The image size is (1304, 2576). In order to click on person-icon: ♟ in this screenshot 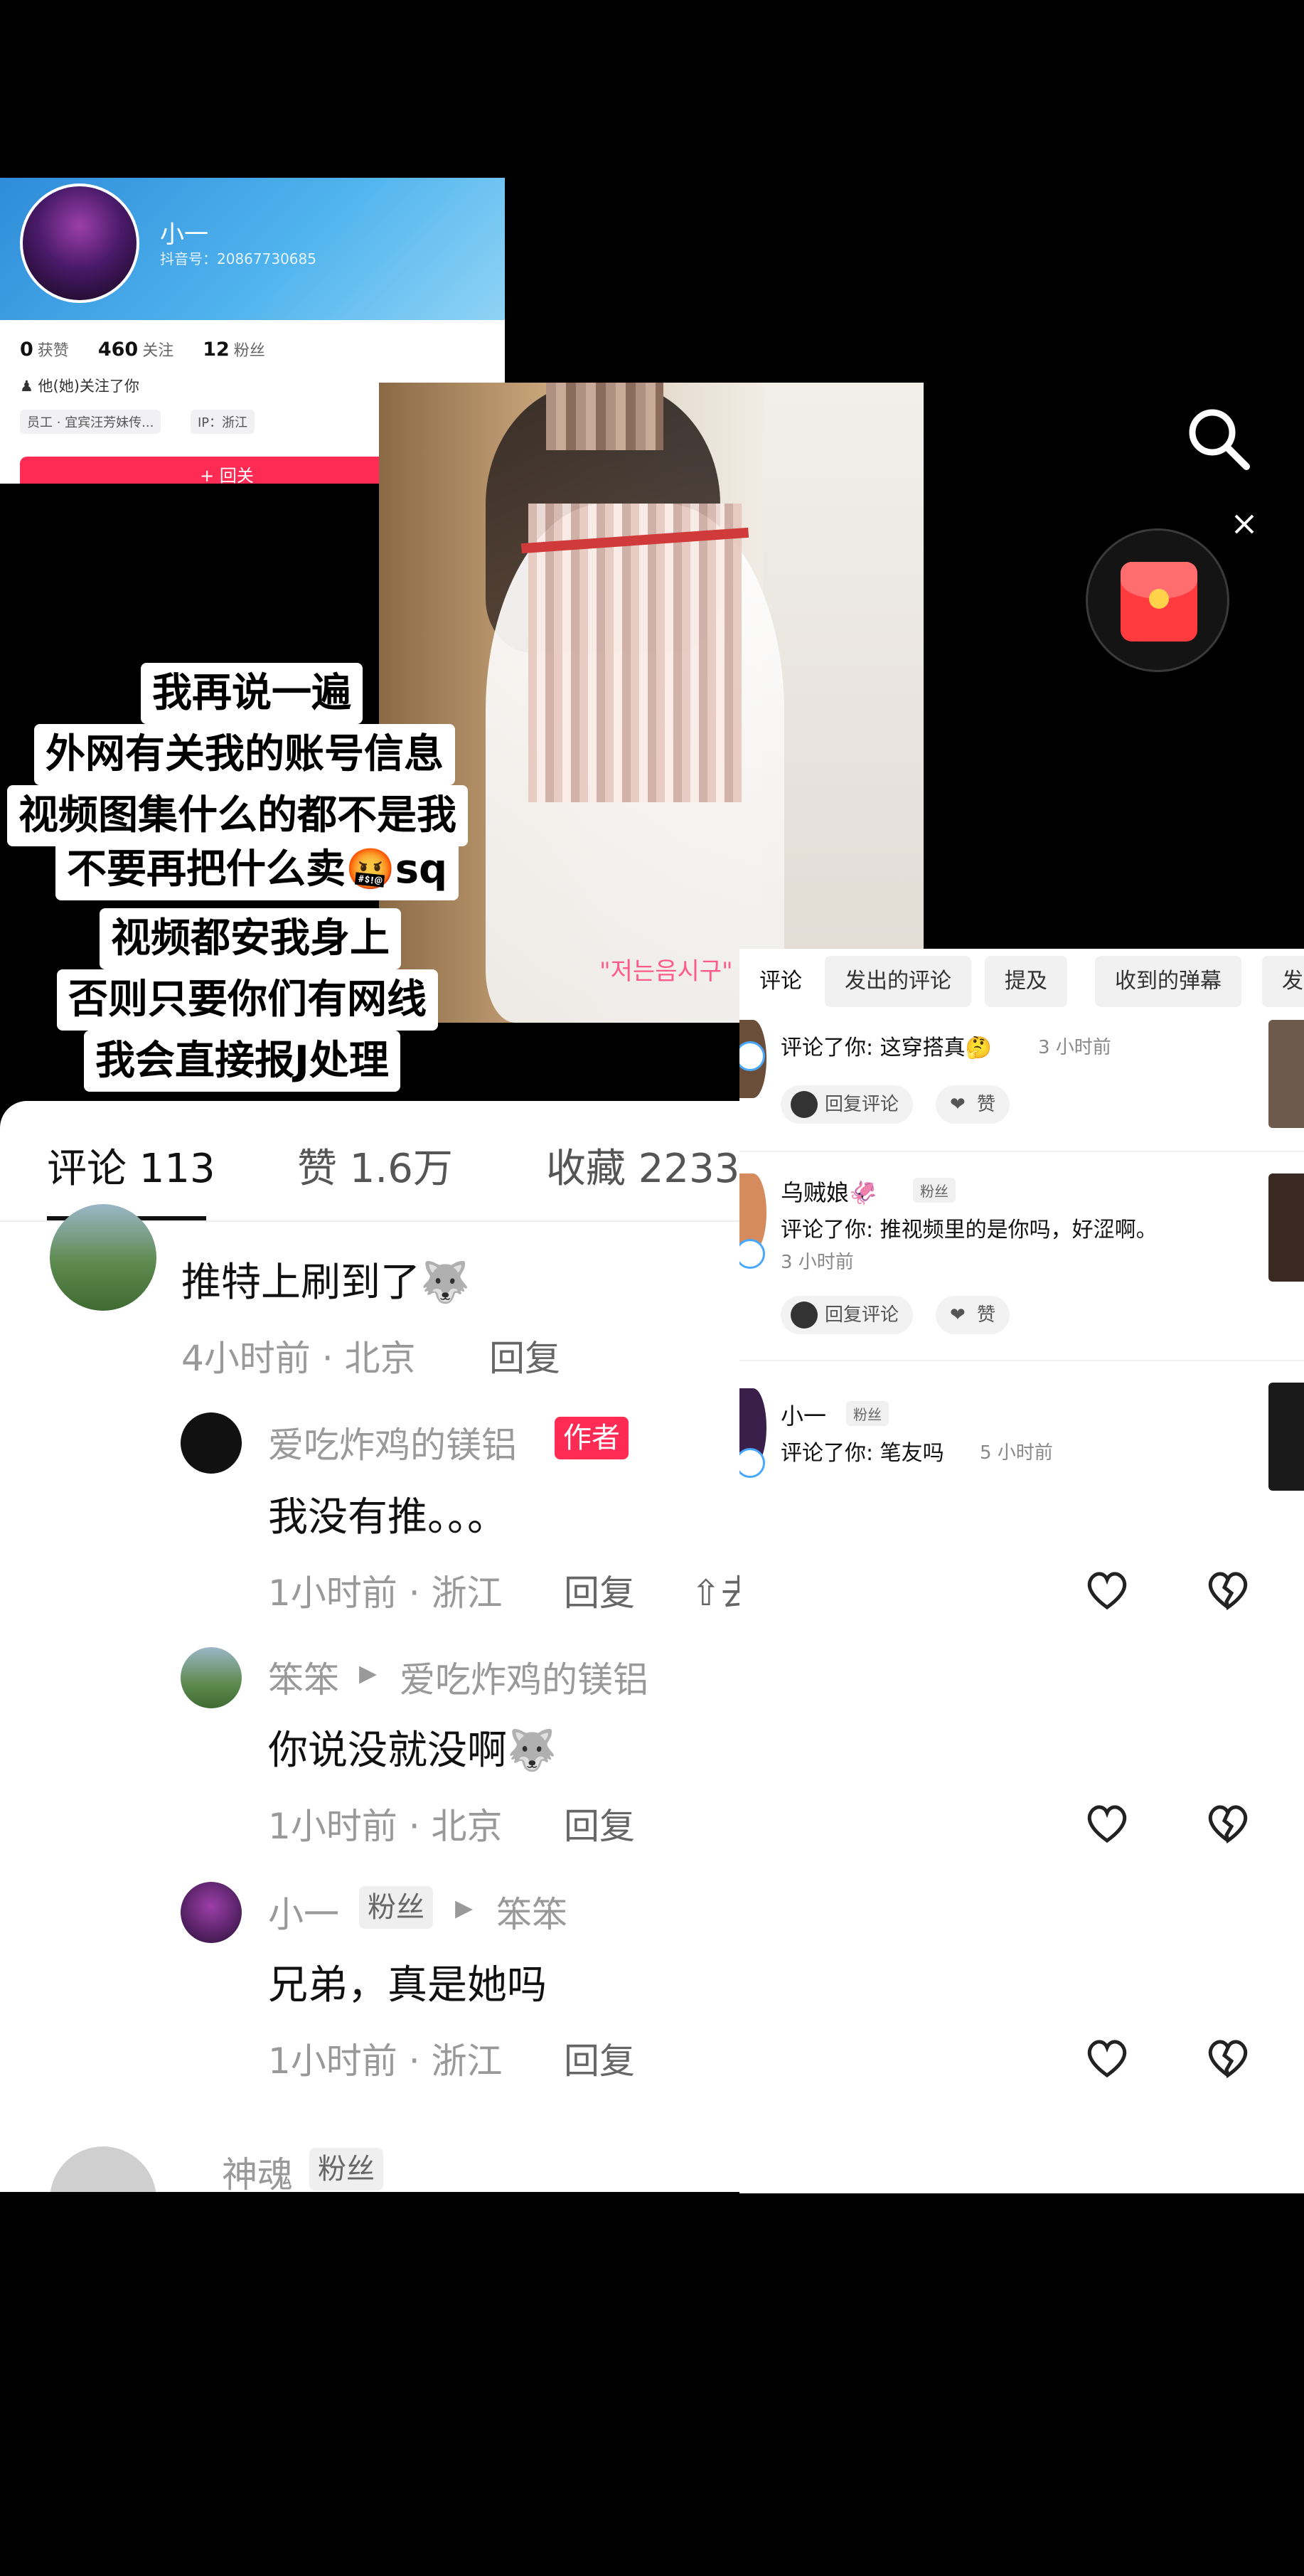, I will do `click(26, 386)`.